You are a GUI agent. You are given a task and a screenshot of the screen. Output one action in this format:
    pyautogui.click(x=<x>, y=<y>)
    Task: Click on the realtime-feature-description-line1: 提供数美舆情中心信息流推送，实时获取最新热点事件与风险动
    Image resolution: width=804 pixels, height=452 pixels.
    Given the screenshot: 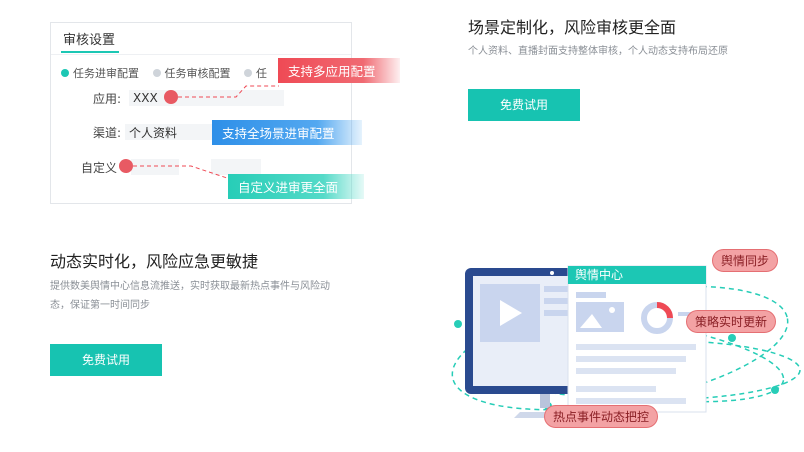 What is the action you would take?
    pyautogui.click(x=190, y=286)
    